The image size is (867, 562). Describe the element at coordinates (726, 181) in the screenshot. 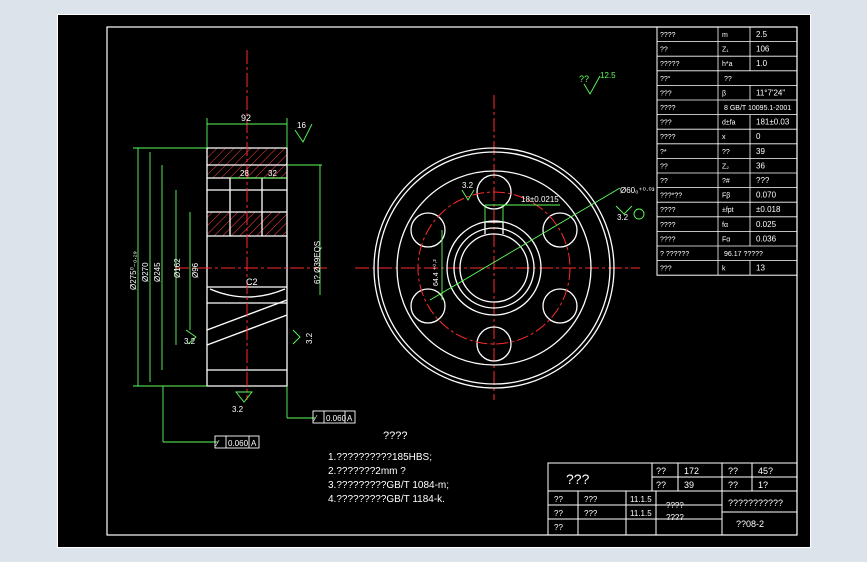

I see `param-symbol: ?#` at that location.